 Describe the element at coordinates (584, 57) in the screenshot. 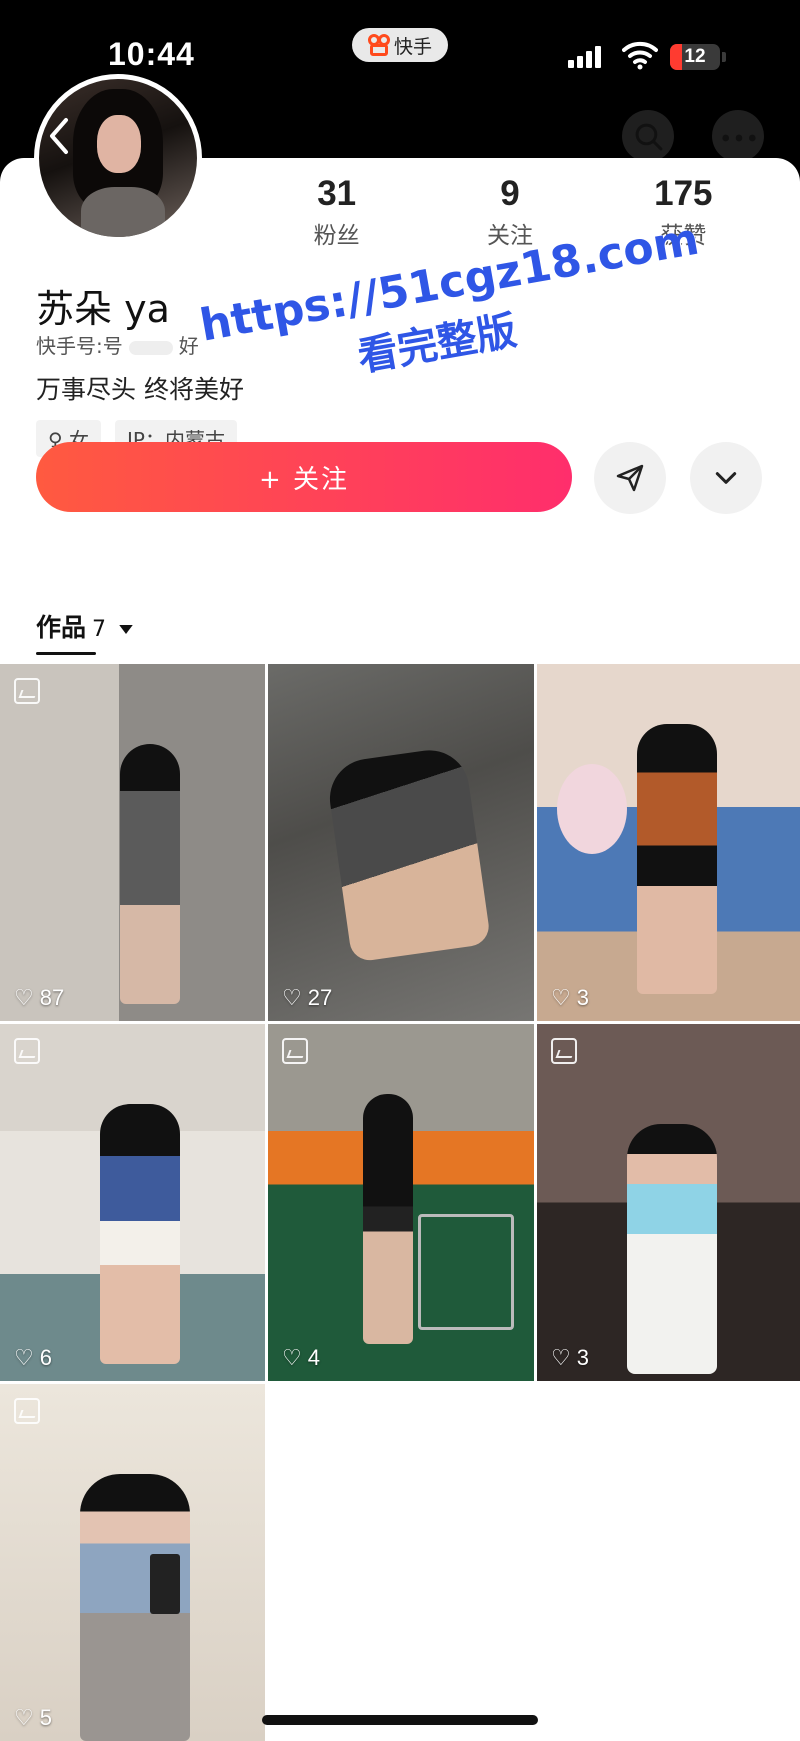

I see `cellular-signal-icon` at that location.